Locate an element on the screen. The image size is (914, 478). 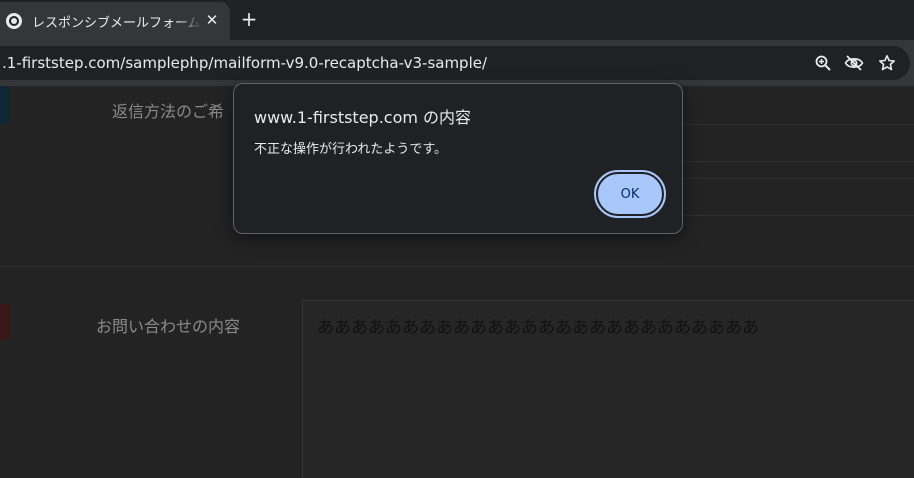
browser-tab: レスポンシブメールフォームの ✕ is located at coordinates (115, 21).